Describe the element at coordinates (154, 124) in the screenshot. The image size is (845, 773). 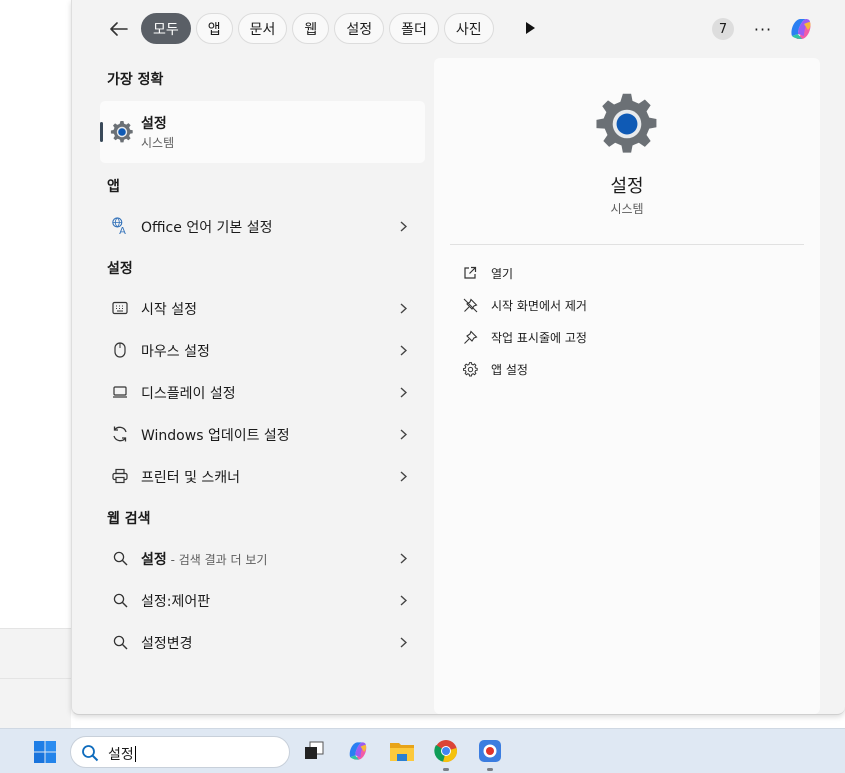
I see `best-match-title: 설정` at that location.